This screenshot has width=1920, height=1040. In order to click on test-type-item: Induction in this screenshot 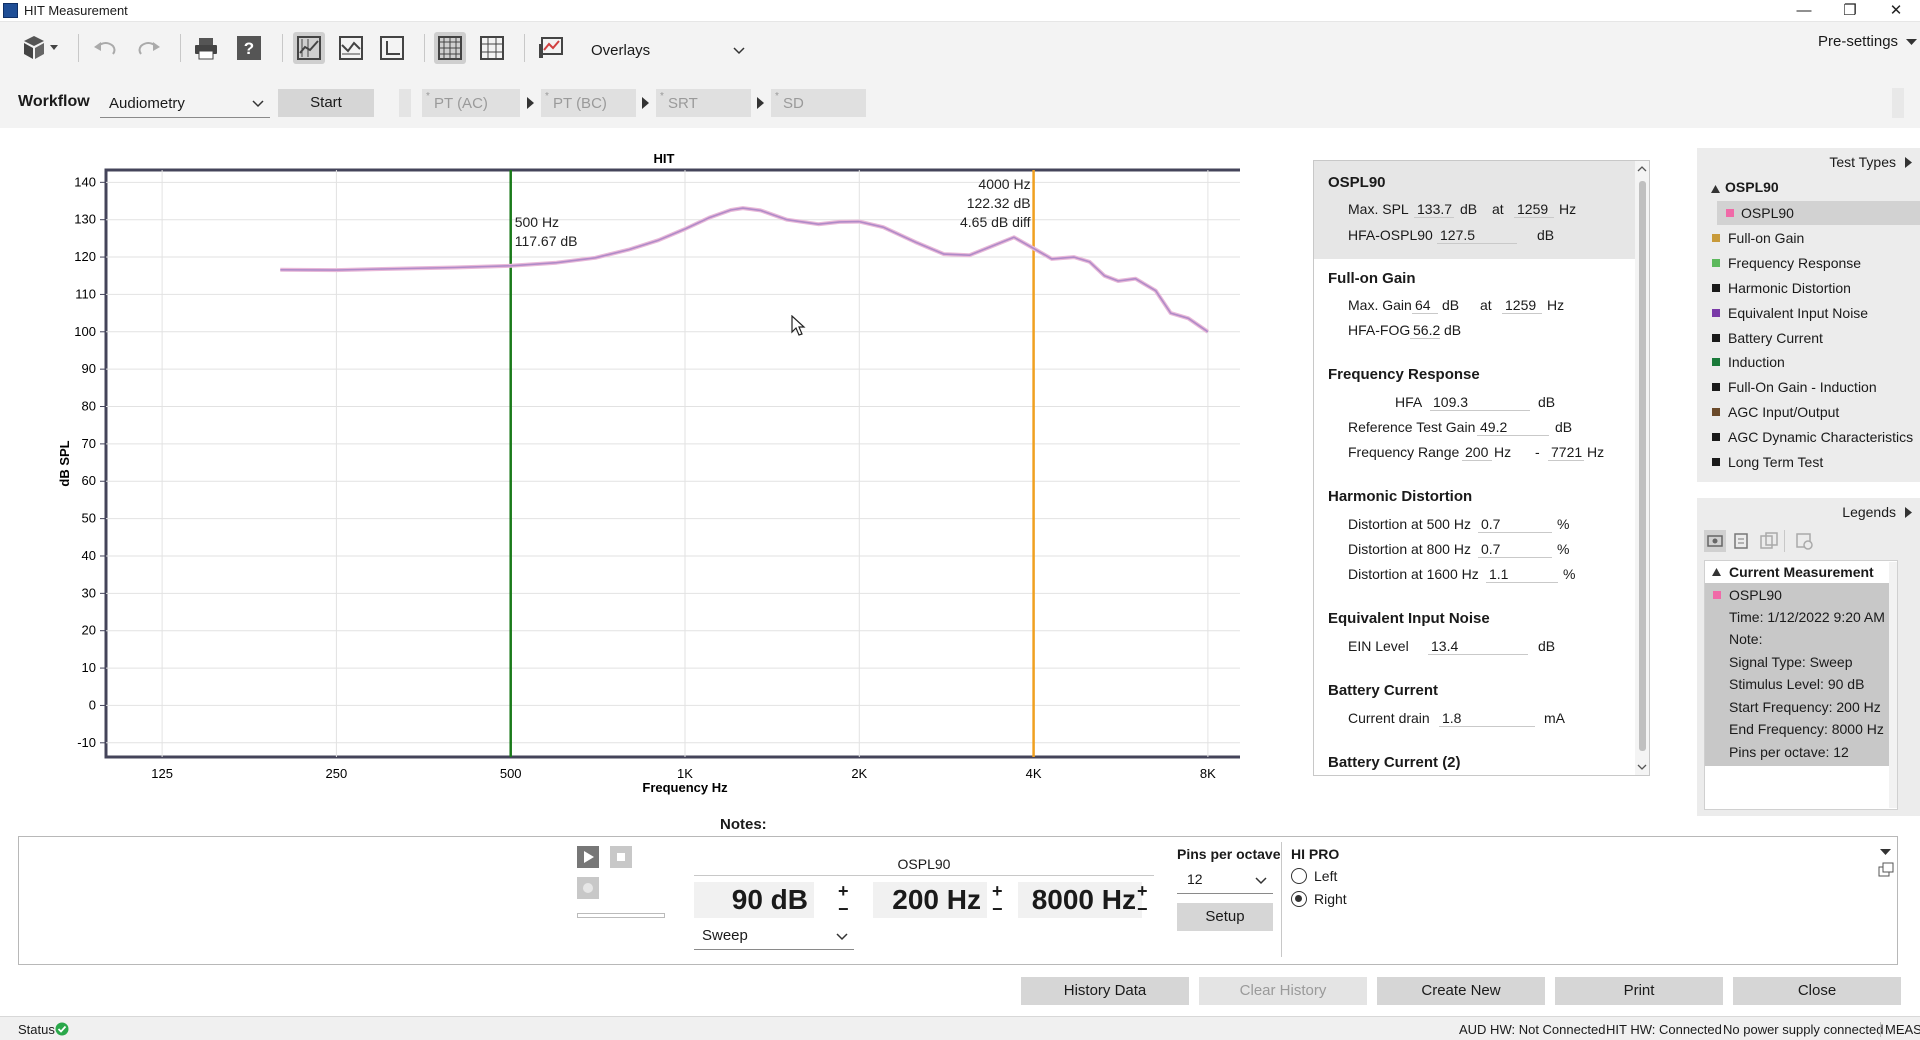, I will do `click(1814, 362)`.